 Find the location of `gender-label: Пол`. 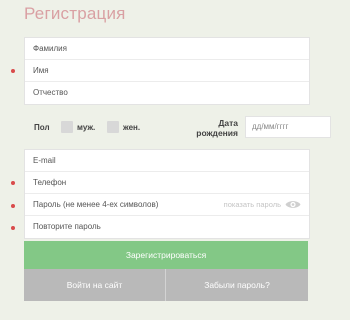

gender-label: Пол is located at coordinates (42, 127).